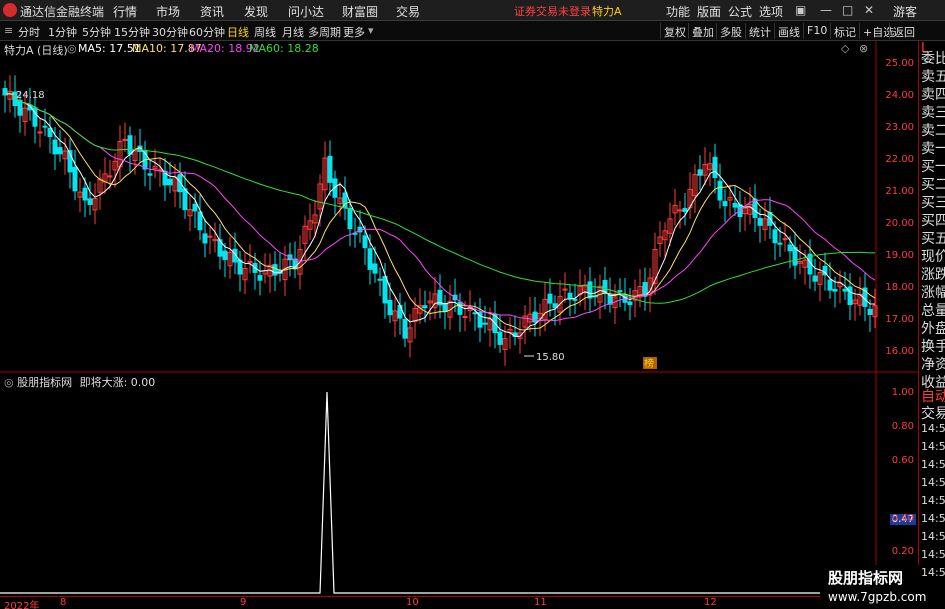 This screenshot has height=609, width=945. Describe the element at coordinates (902, 392) in the screenshot. I see `indicator-tick: 1.00` at that location.